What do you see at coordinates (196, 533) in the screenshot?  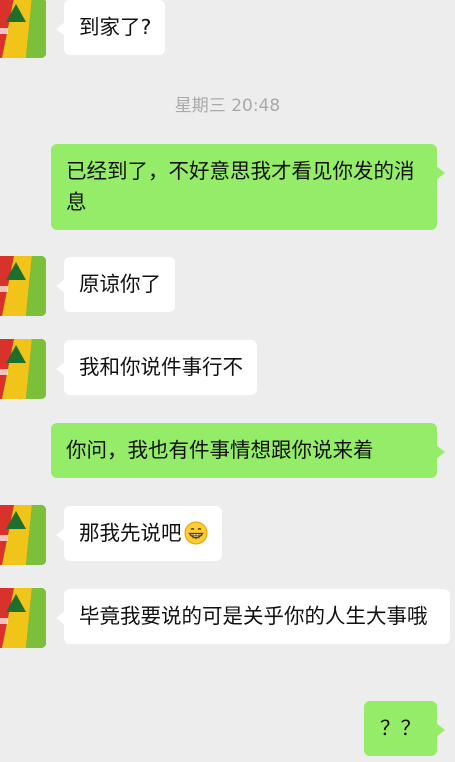 I see `grinning-face-emoji` at bounding box center [196, 533].